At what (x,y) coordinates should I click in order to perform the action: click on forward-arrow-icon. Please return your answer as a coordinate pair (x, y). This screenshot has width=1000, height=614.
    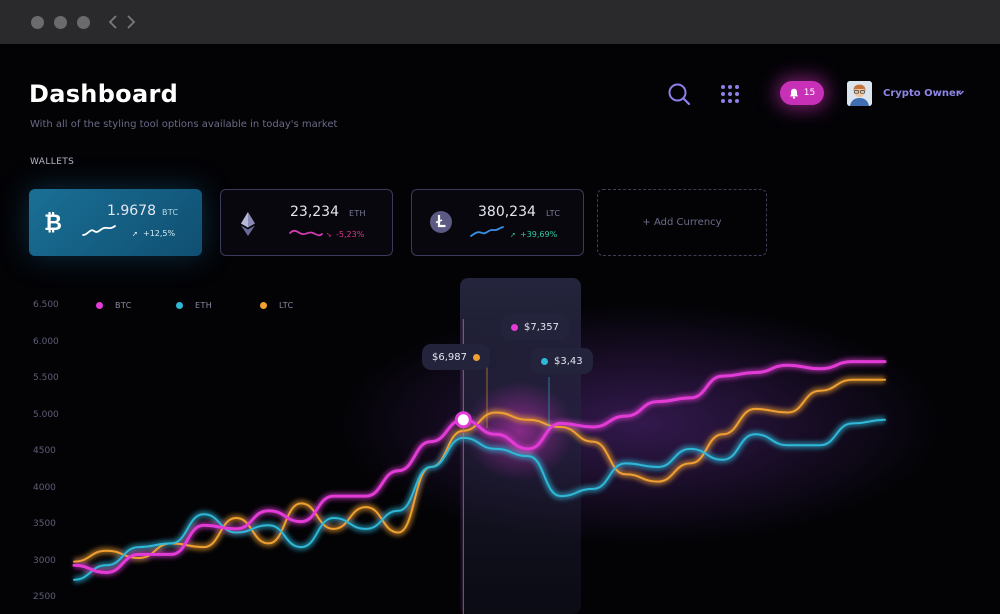
    Looking at the image, I should click on (131, 22).